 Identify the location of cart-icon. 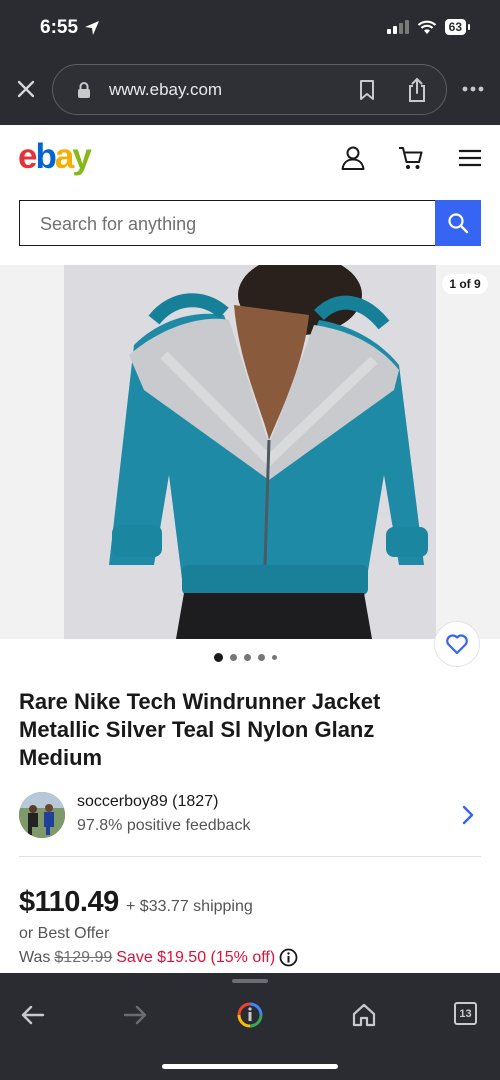
(411, 158).